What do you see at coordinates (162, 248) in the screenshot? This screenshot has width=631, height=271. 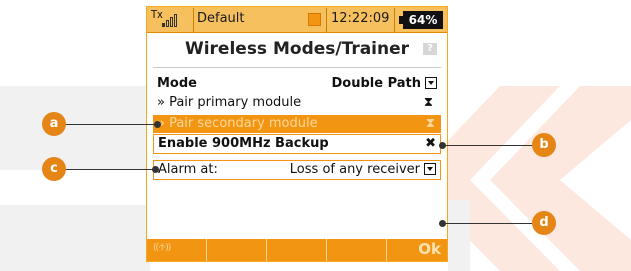 I see `wireless-trainer-icon: ((·†·))` at bounding box center [162, 248].